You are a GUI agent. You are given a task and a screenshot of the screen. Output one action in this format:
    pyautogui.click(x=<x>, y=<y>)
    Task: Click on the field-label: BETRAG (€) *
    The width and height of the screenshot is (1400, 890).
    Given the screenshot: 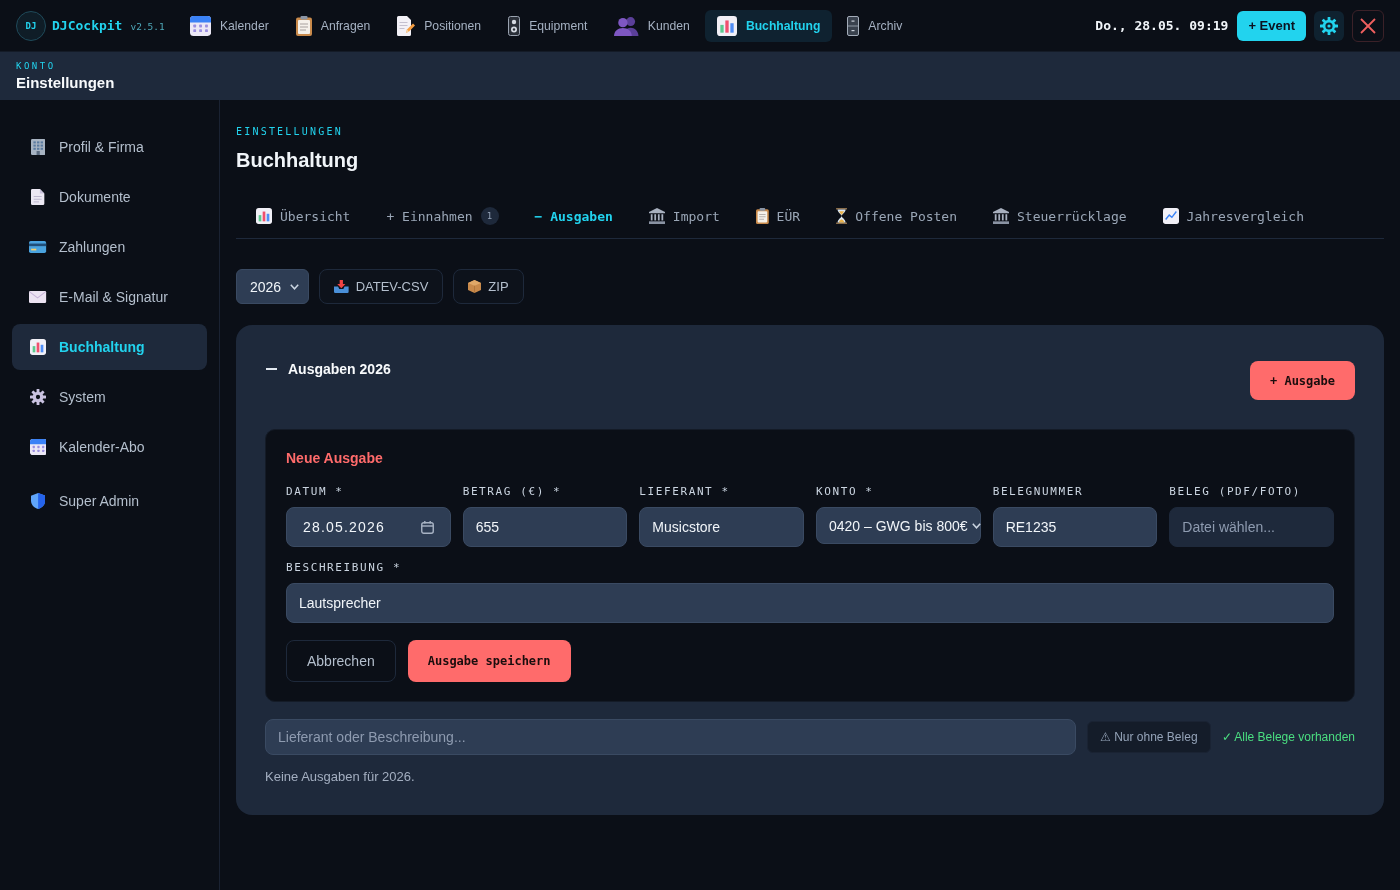 What is the action you would take?
    pyautogui.click(x=512, y=492)
    